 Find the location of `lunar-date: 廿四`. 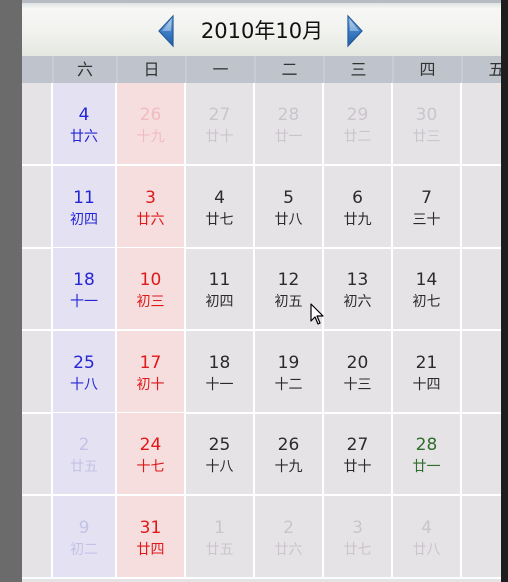

lunar-date: 廿四 is located at coordinates (481, 146).